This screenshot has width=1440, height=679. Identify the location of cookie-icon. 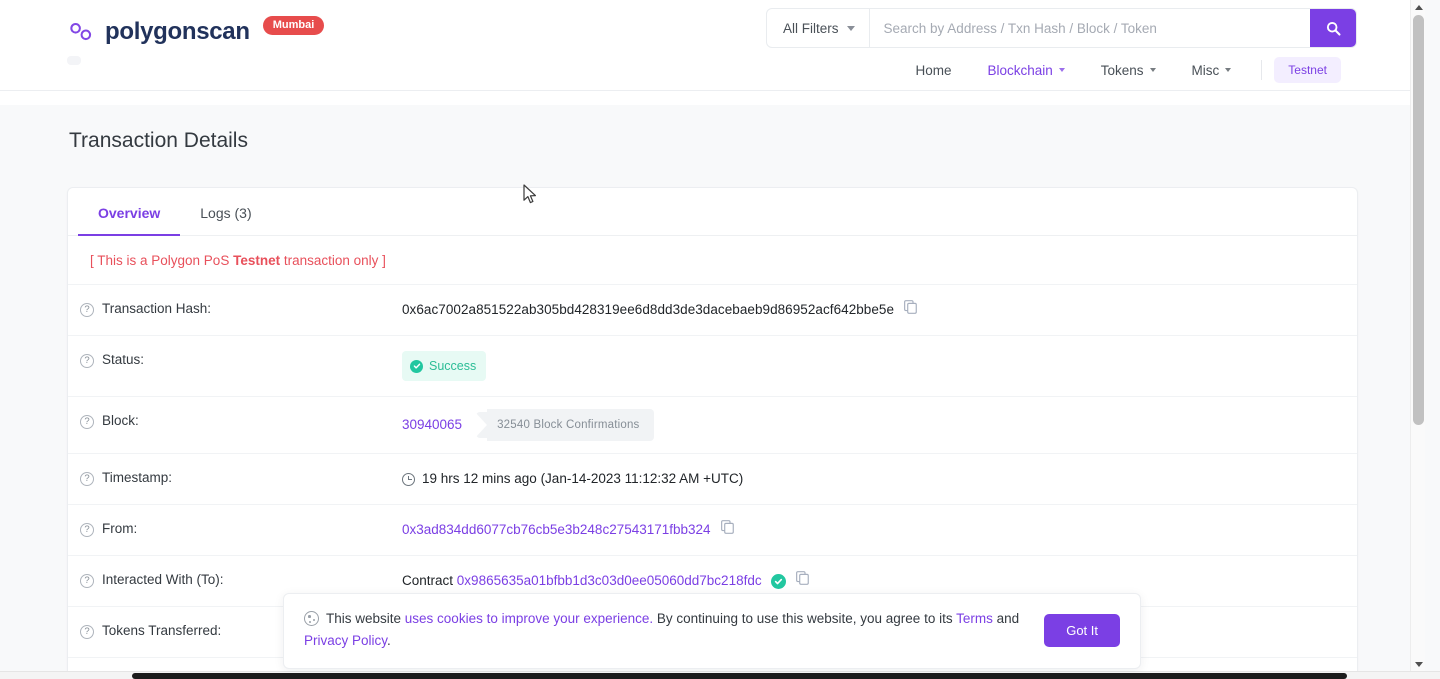
(311, 618).